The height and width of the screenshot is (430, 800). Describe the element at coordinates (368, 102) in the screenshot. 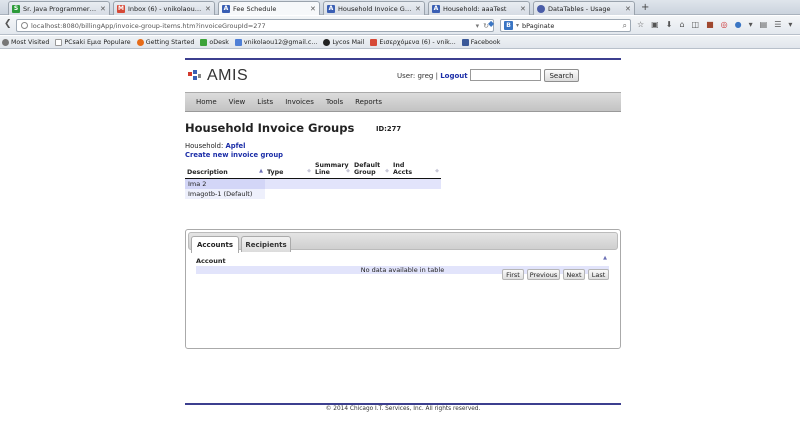

I see `menu-item-reports: Reports` at that location.